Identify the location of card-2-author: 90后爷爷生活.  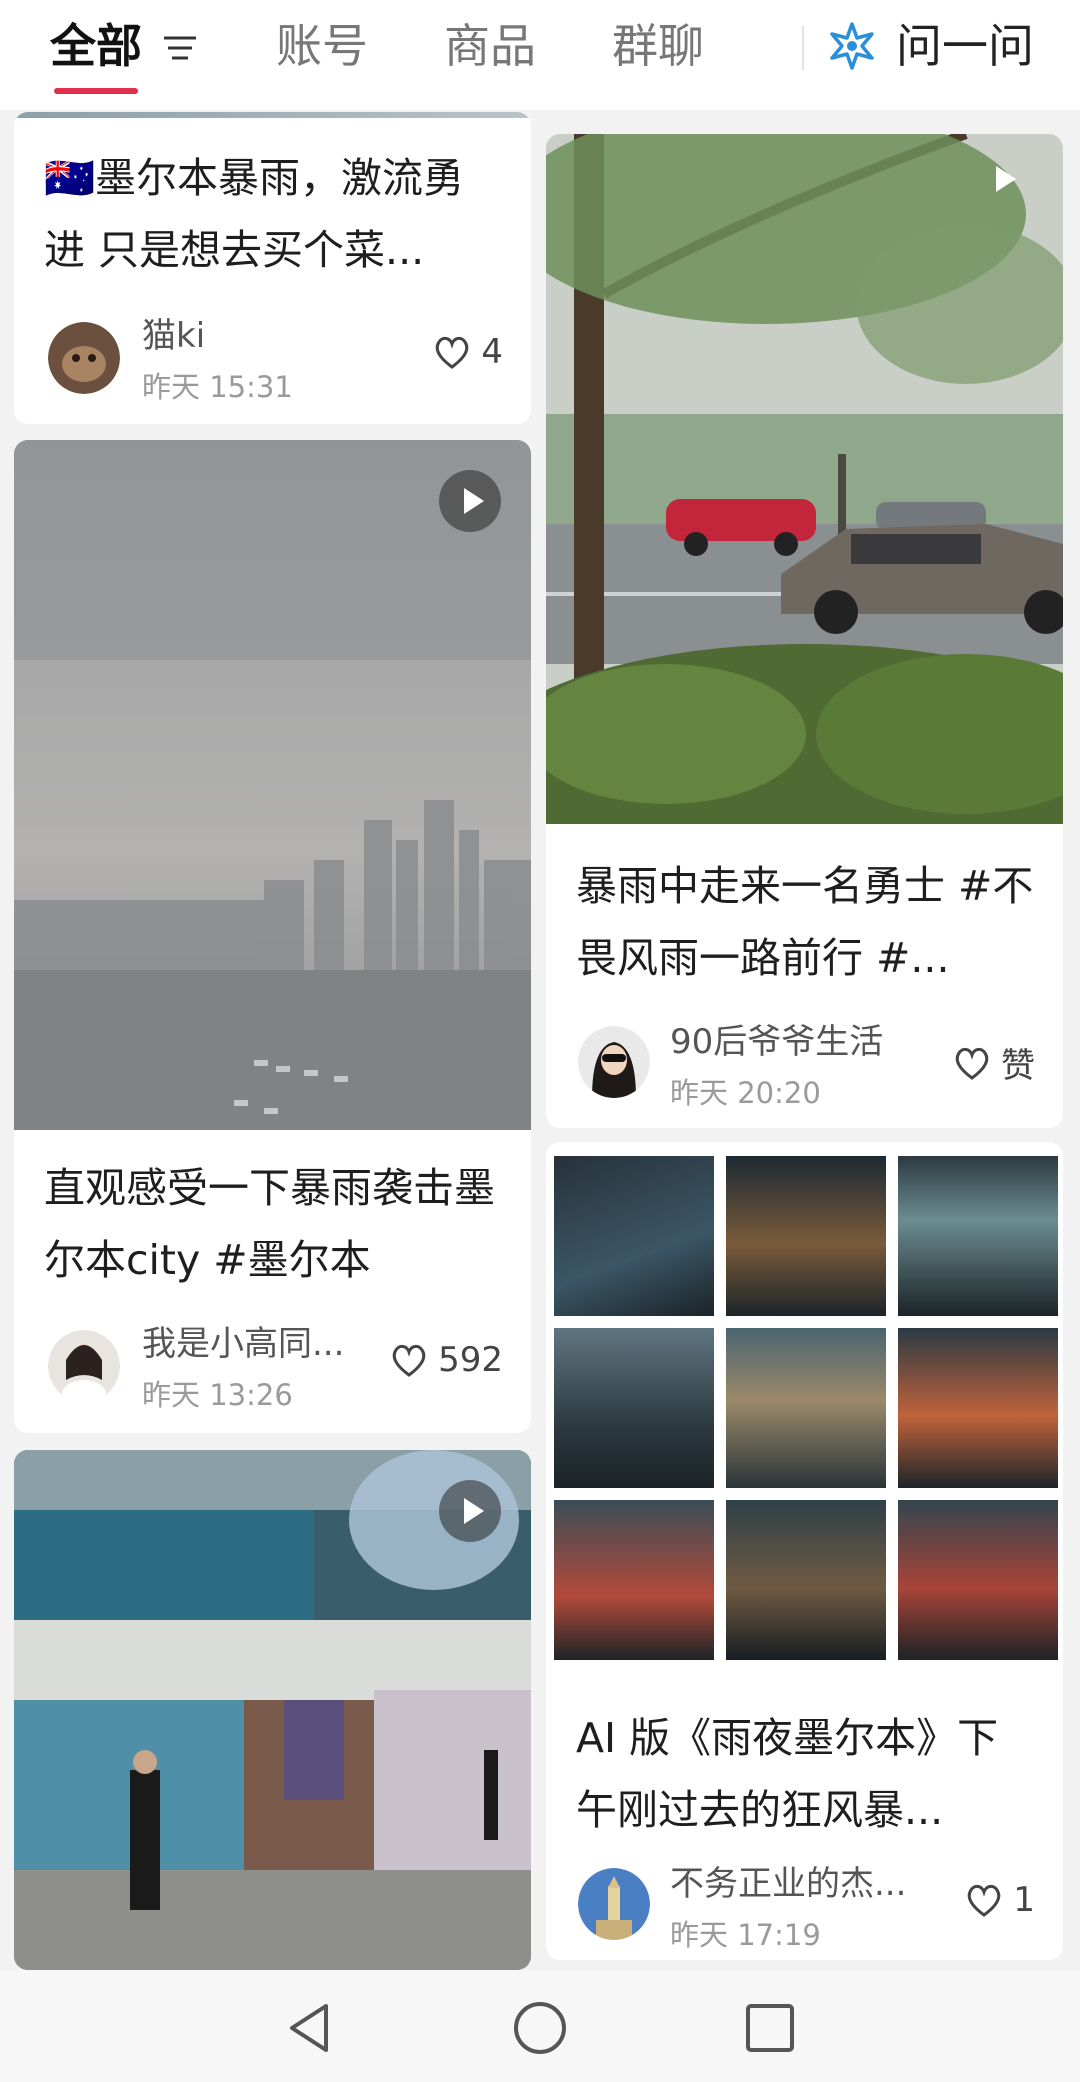
(776, 1038).